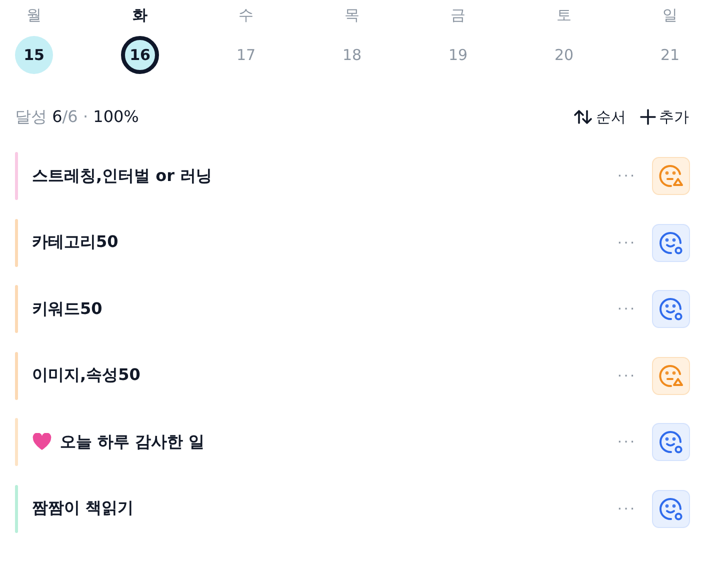 Image resolution: width=703 pixels, height=571 pixels. Describe the element at coordinates (122, 176) in the screenshot. I see `habit-title: 스트레칭,인터벌 or 러닝` at that location.